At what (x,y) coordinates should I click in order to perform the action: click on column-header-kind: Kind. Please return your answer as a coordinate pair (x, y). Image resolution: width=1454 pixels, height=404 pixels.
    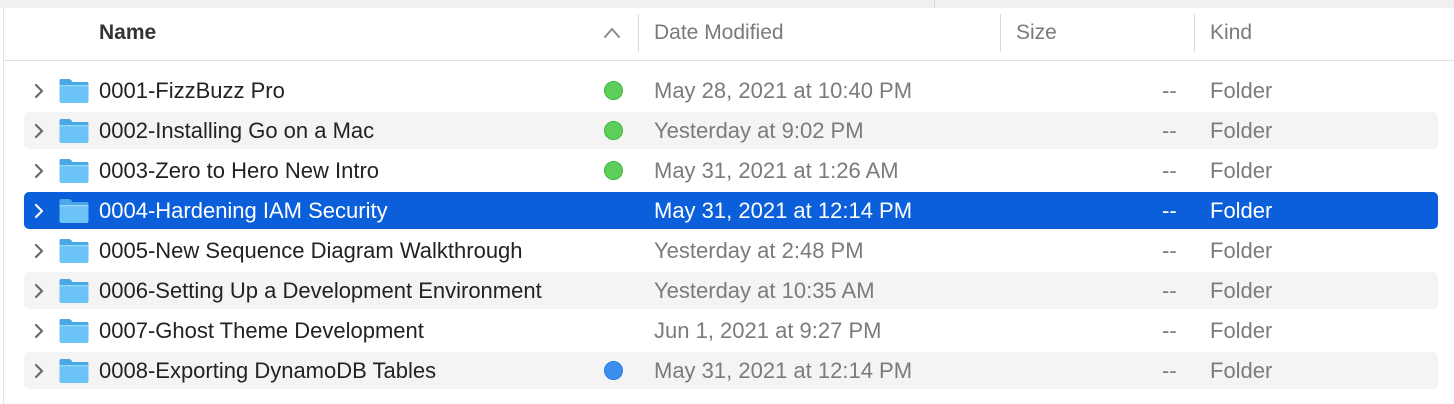
    Looking at the image, I should click on (1231, 34).